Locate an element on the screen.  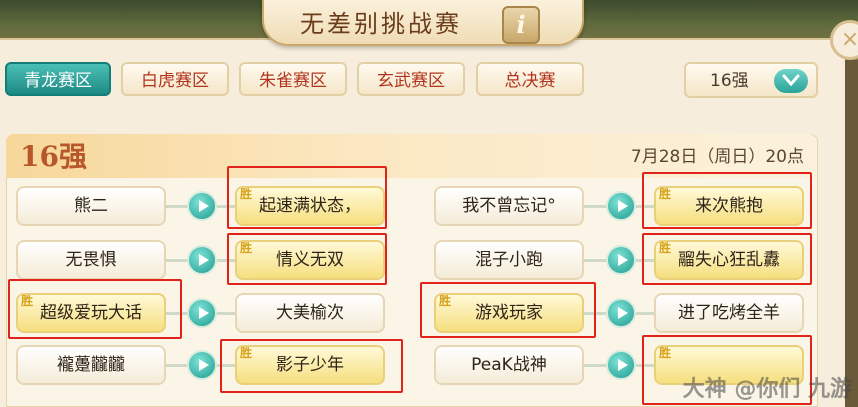
player-slot: 进了吃烤全羊 is located at coordinates (729, 313).